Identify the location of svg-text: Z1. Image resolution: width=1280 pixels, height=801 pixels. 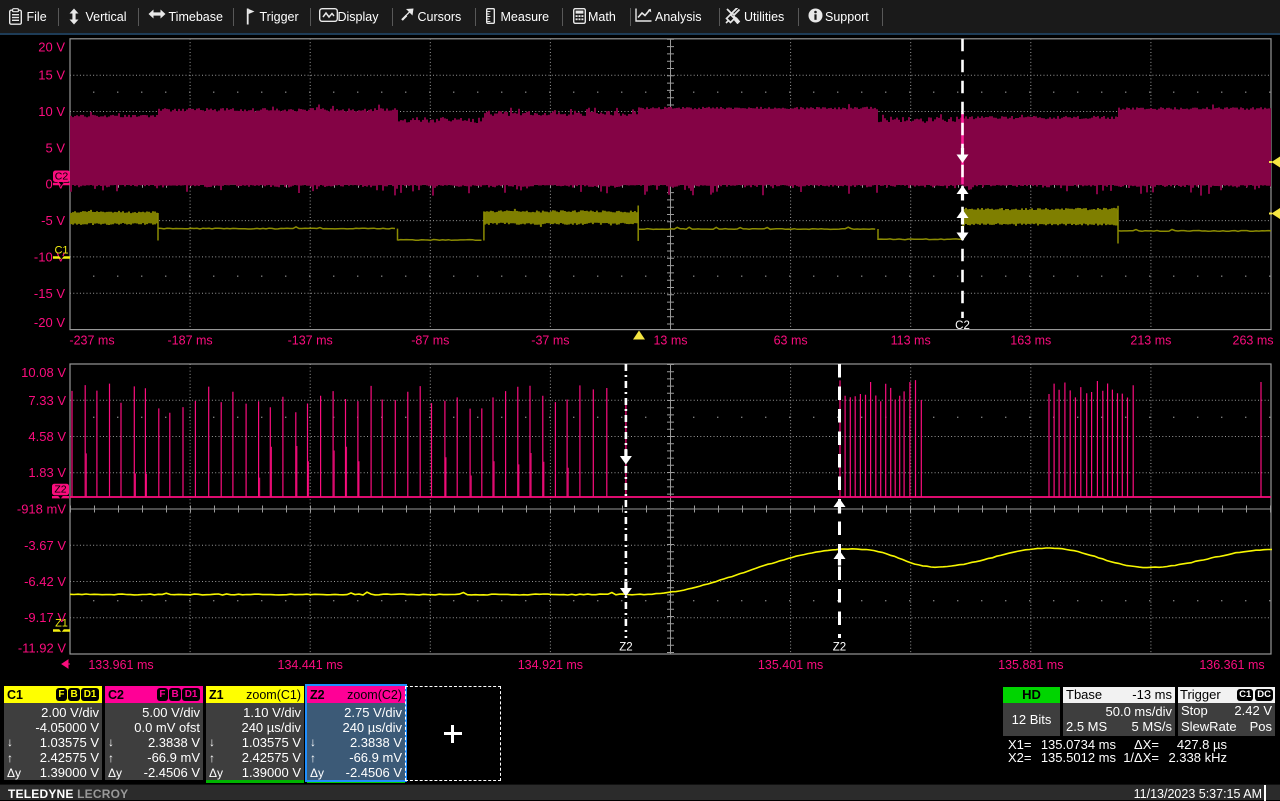
(61, 624).